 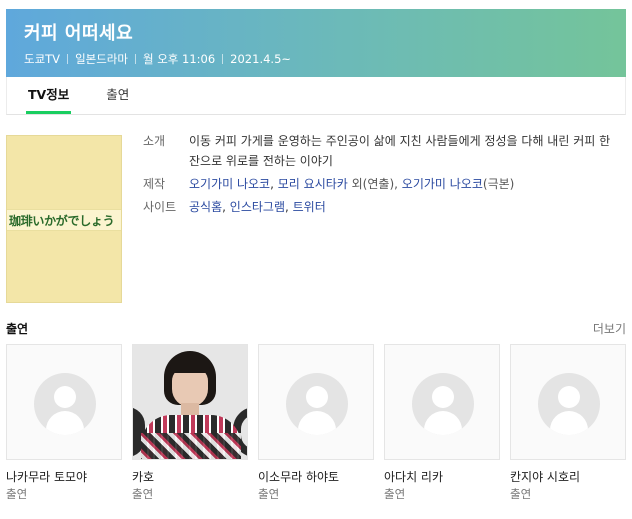 I want to click on cast-name: 칸지야 시호리, so click(x=568, y=477).